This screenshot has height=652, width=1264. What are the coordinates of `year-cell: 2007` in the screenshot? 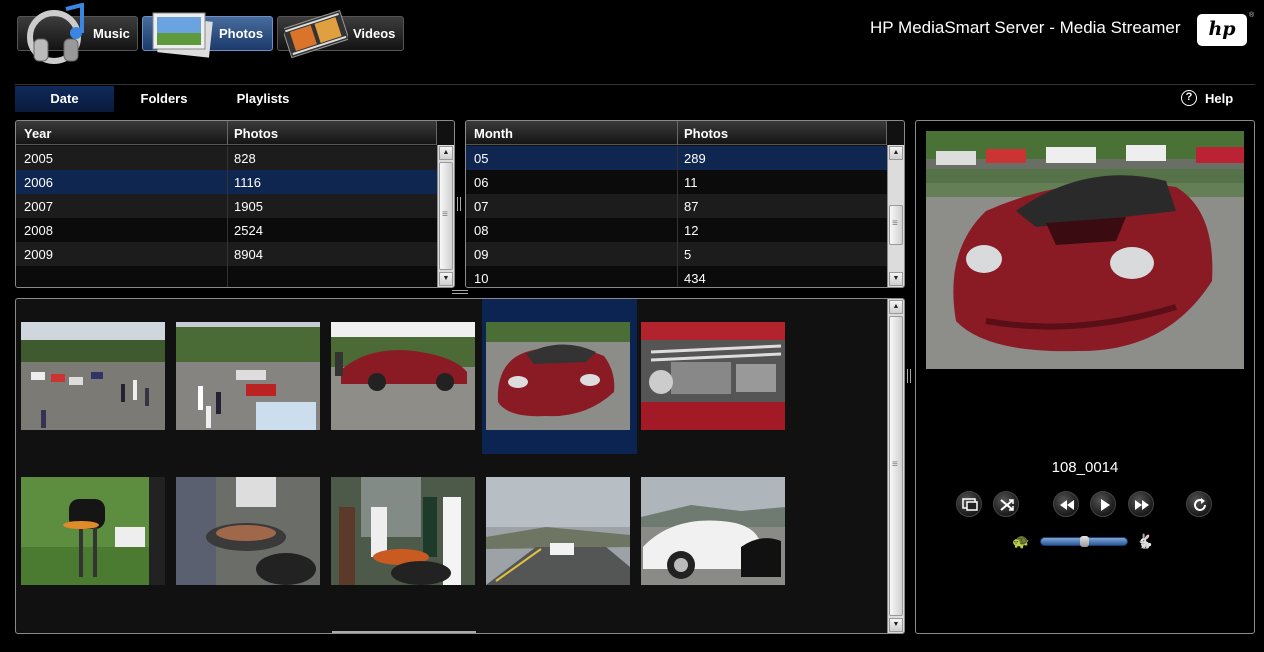 It's located at (38, 206).